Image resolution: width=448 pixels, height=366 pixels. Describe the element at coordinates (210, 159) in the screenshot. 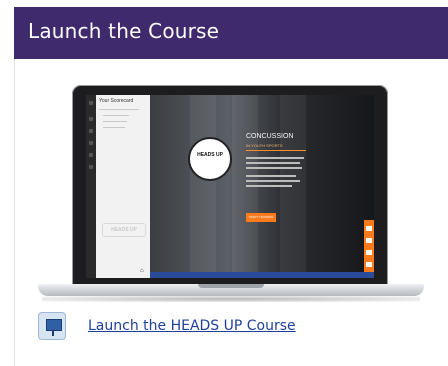

I see `heads-up-logo: HEADS UP` at that location.